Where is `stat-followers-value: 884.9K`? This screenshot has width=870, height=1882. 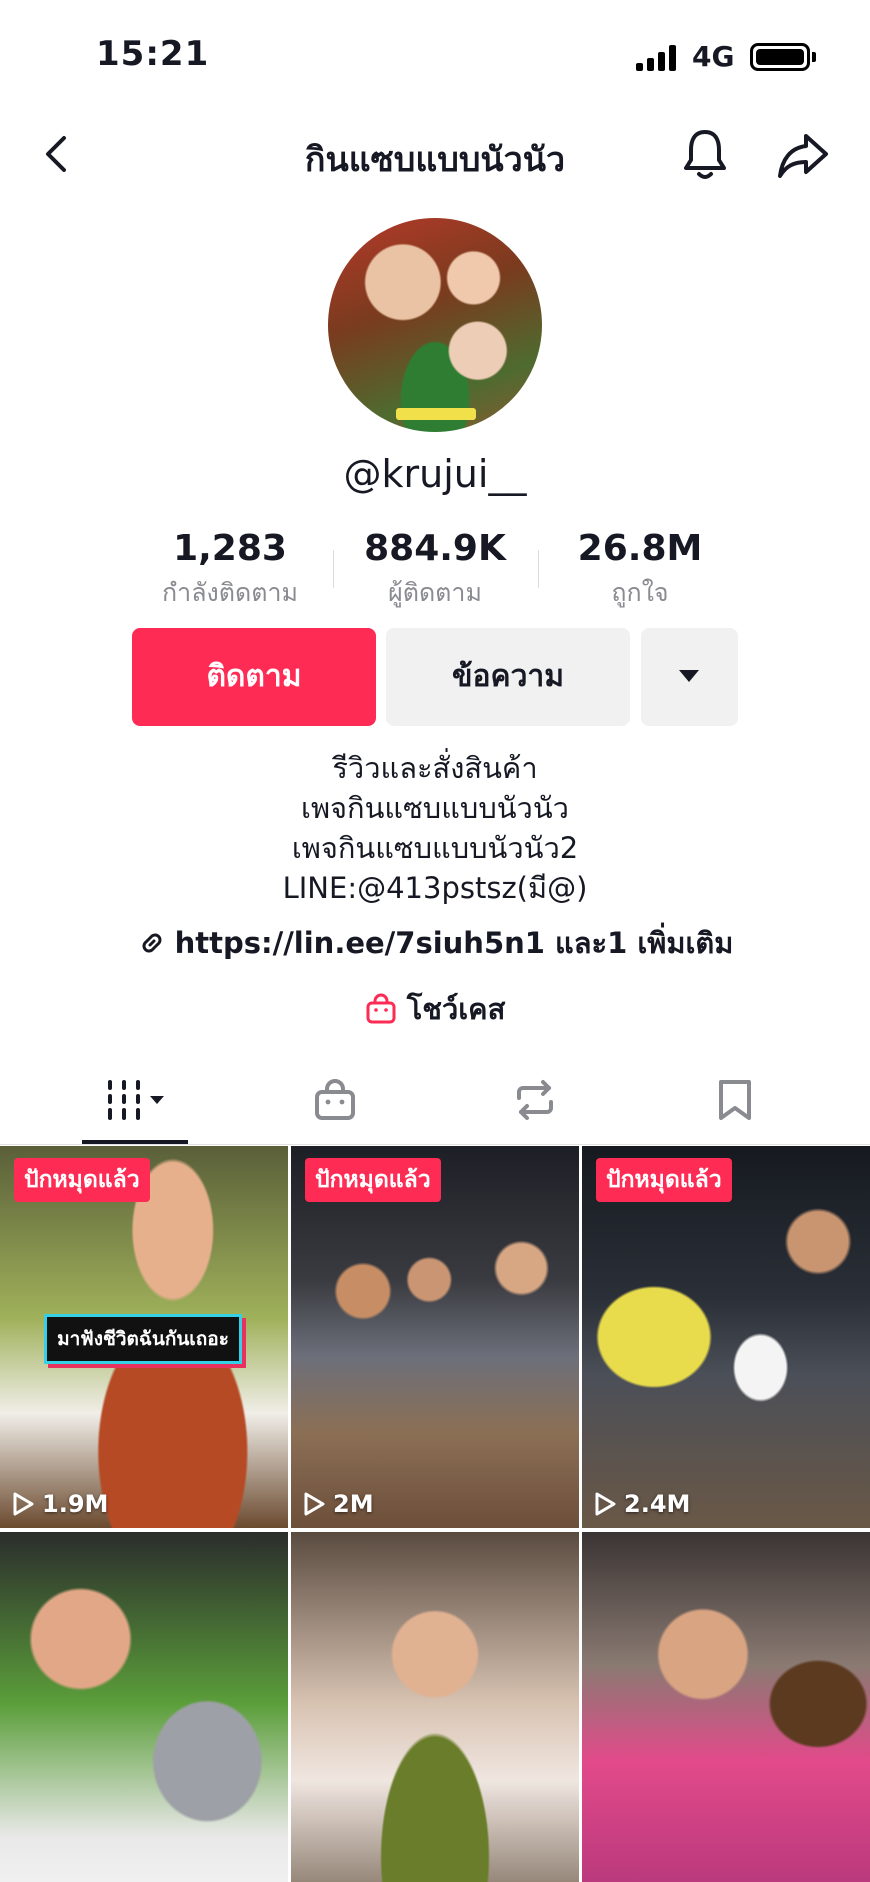
stat-followers-value: 884.9K is located at coordinates (435, 548).